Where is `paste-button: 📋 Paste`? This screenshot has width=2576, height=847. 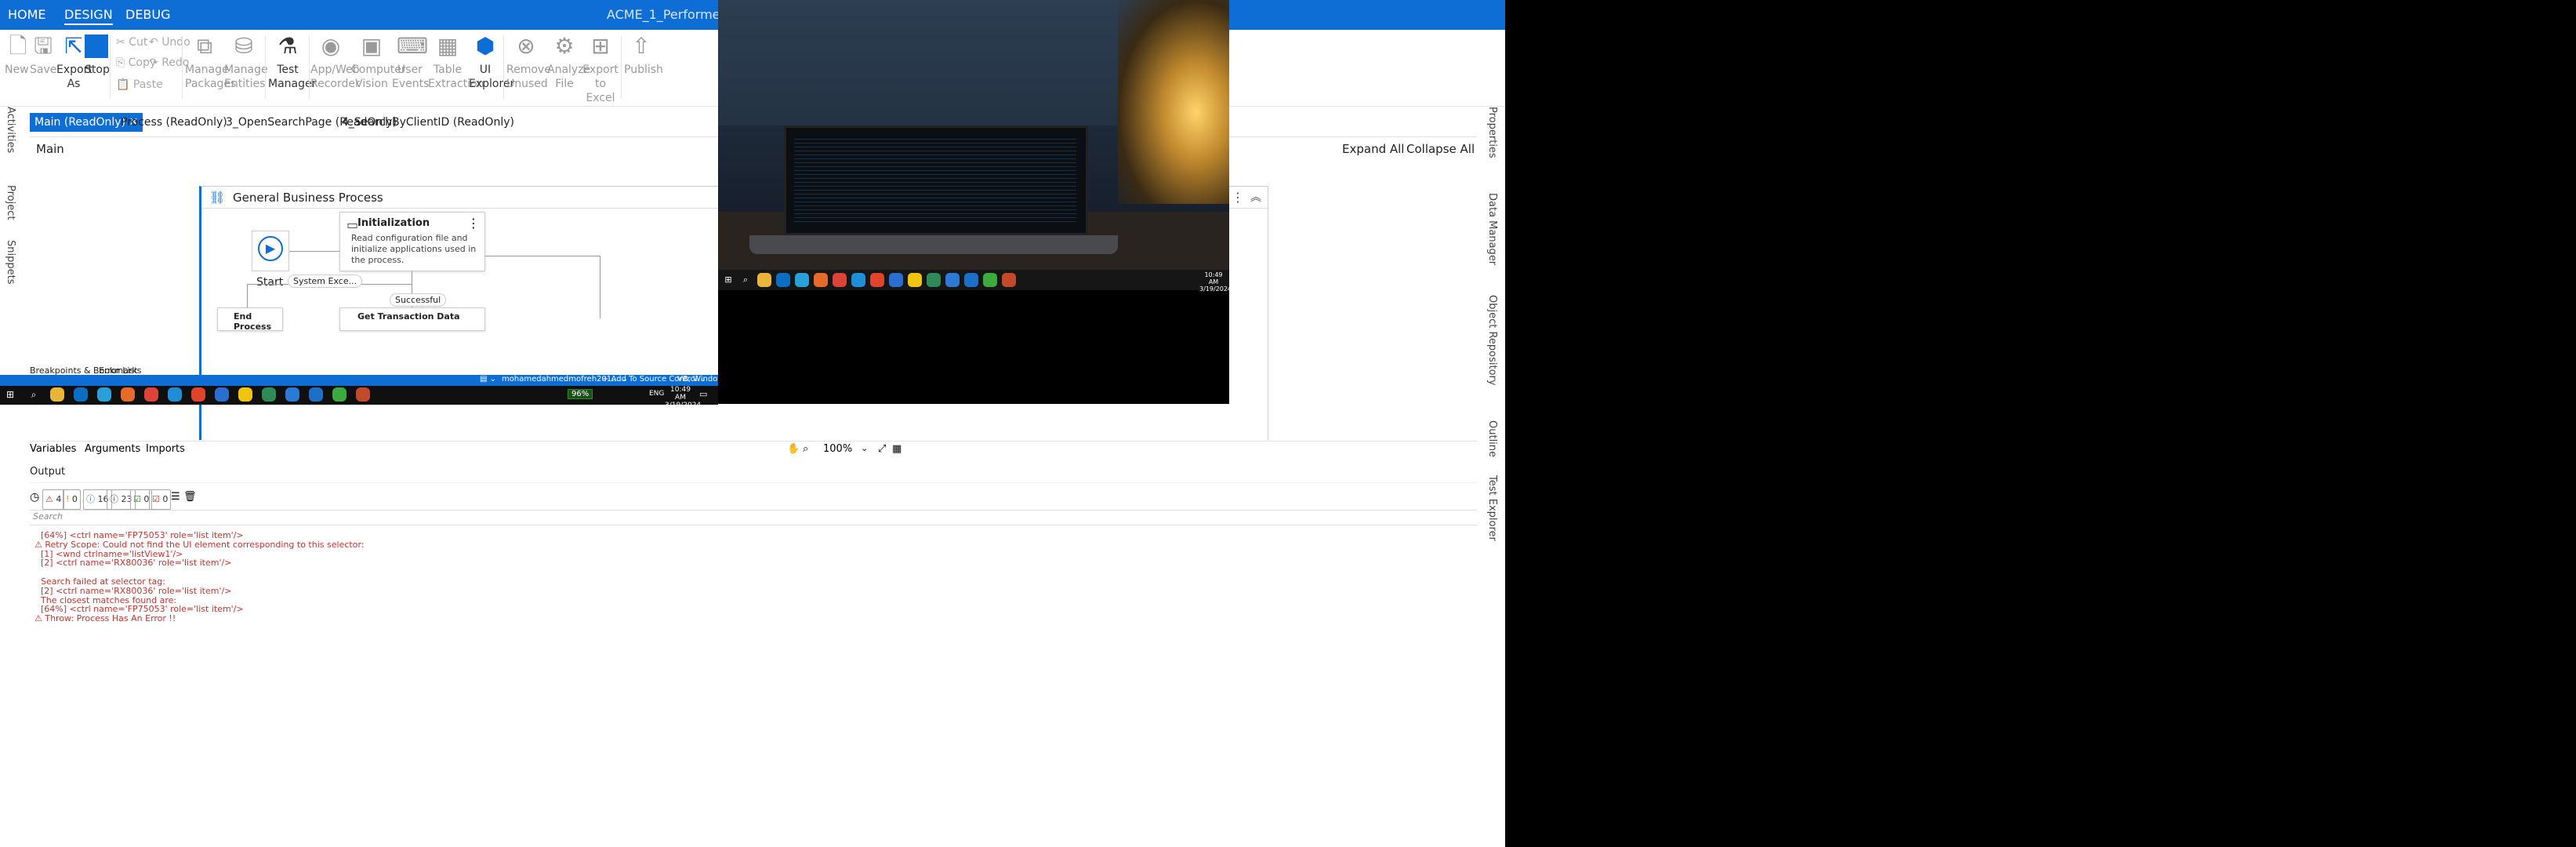 paste-button: 📋 Paste is located at coordinates (140, 84).